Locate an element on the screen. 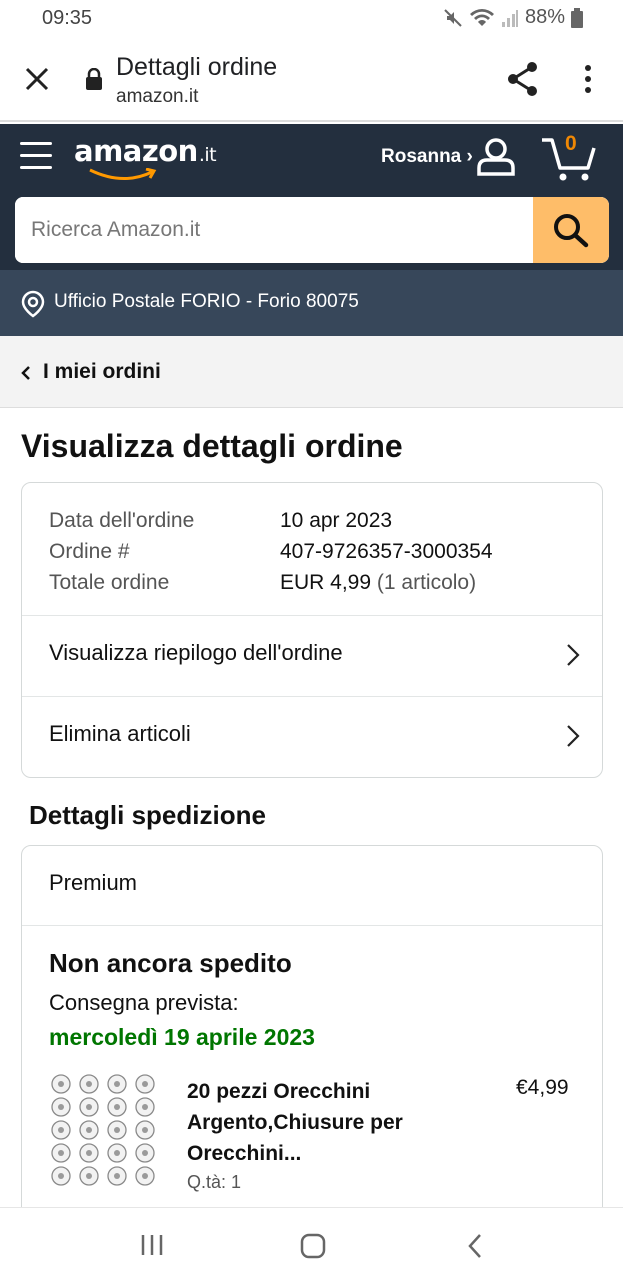 The height and width of the screenshot is (1280, 623). order-total-row: Totale ordine EUR 4,99 (1 articolo) is located at coordinates (271, 582).